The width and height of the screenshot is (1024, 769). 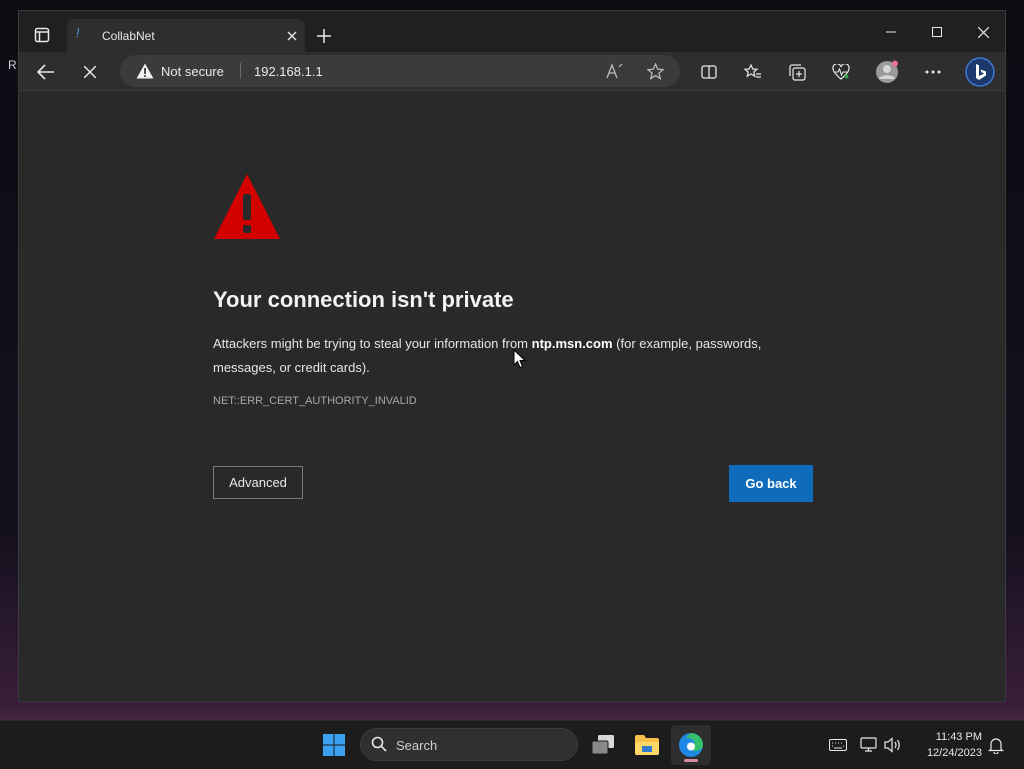 I want to click on error-domain: ntp.msn.com, so click(x=572, y=343).